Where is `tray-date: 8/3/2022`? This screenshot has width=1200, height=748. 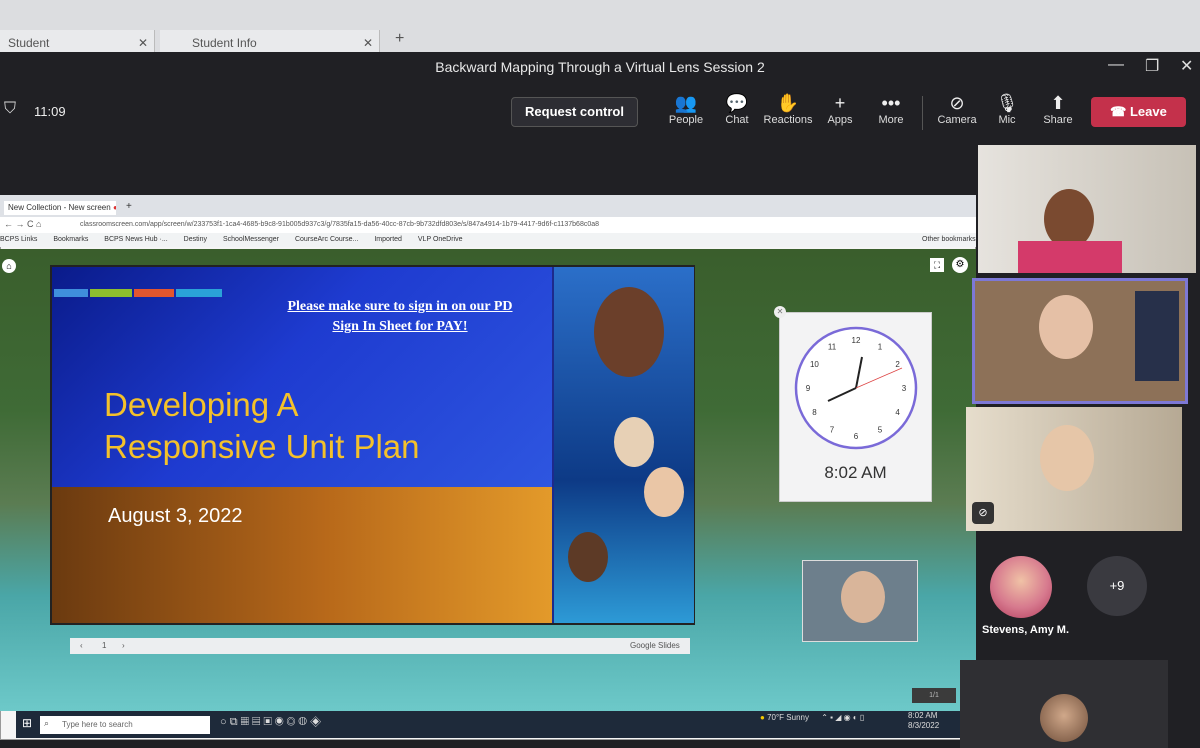 tray-date: 8/3/2022 is located at coordinates (924, 725).